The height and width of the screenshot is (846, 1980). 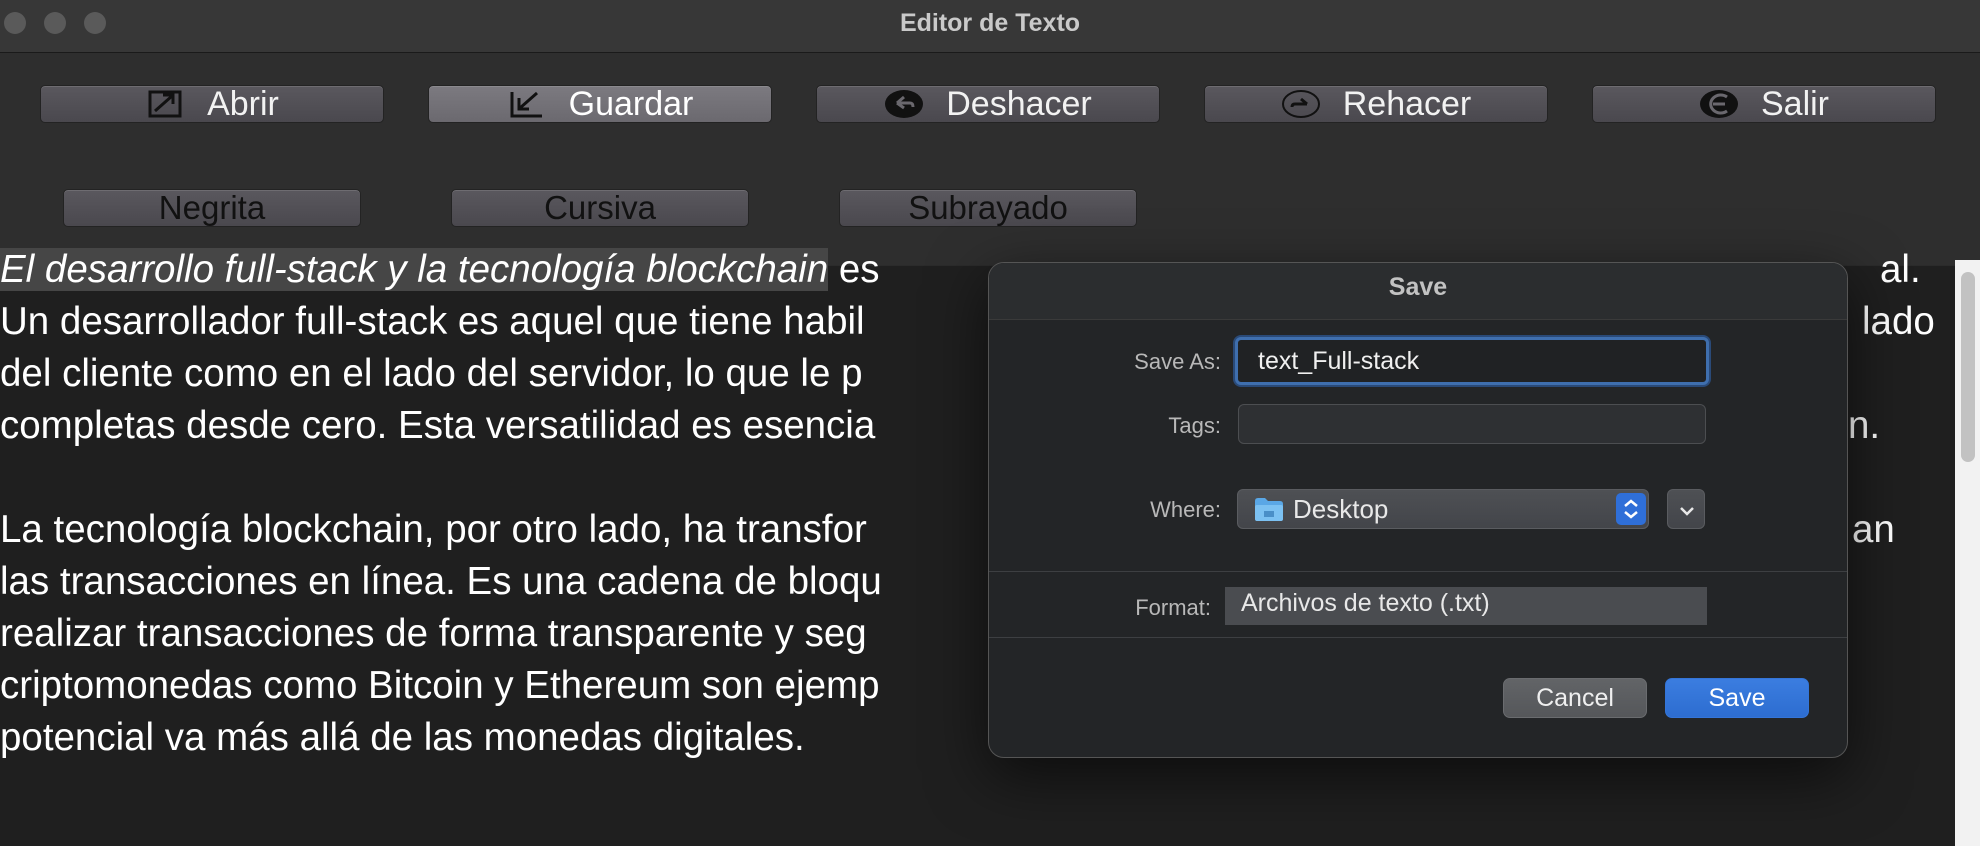 What do you see at coordinates (1418, 287) in the screenshot?
I see `save-dialog-title: Save` at bounding box center [1418, 287].